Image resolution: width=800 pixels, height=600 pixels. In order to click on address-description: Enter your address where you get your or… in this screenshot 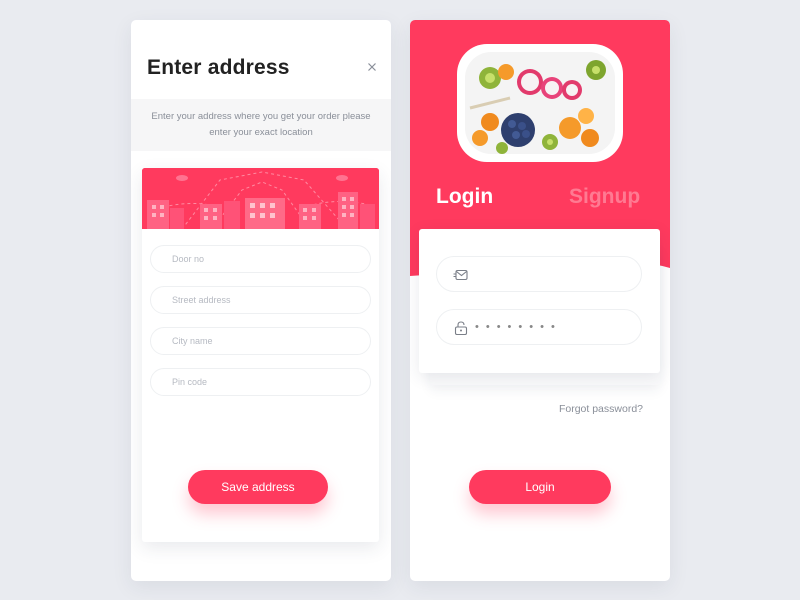, I will do `click(261, 125)`.